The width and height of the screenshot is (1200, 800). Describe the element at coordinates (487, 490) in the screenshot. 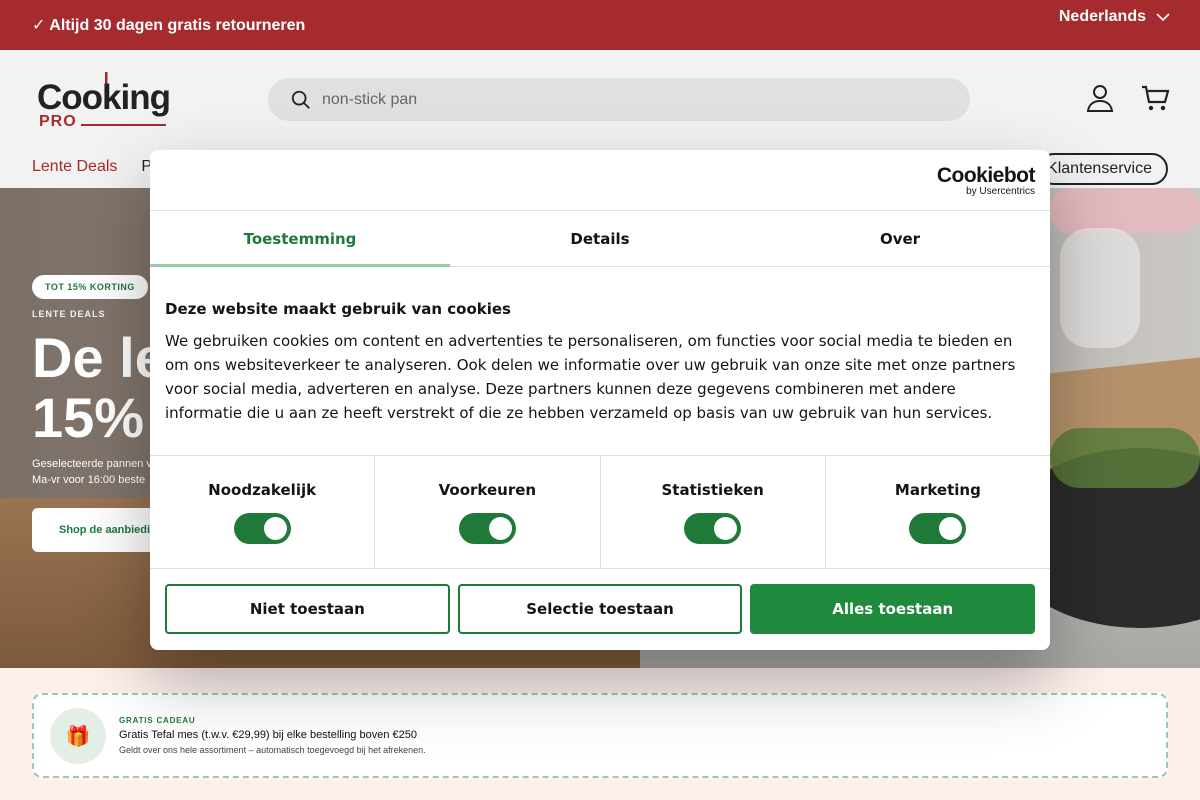

I see `category-label: Voorkeuren` at that location.